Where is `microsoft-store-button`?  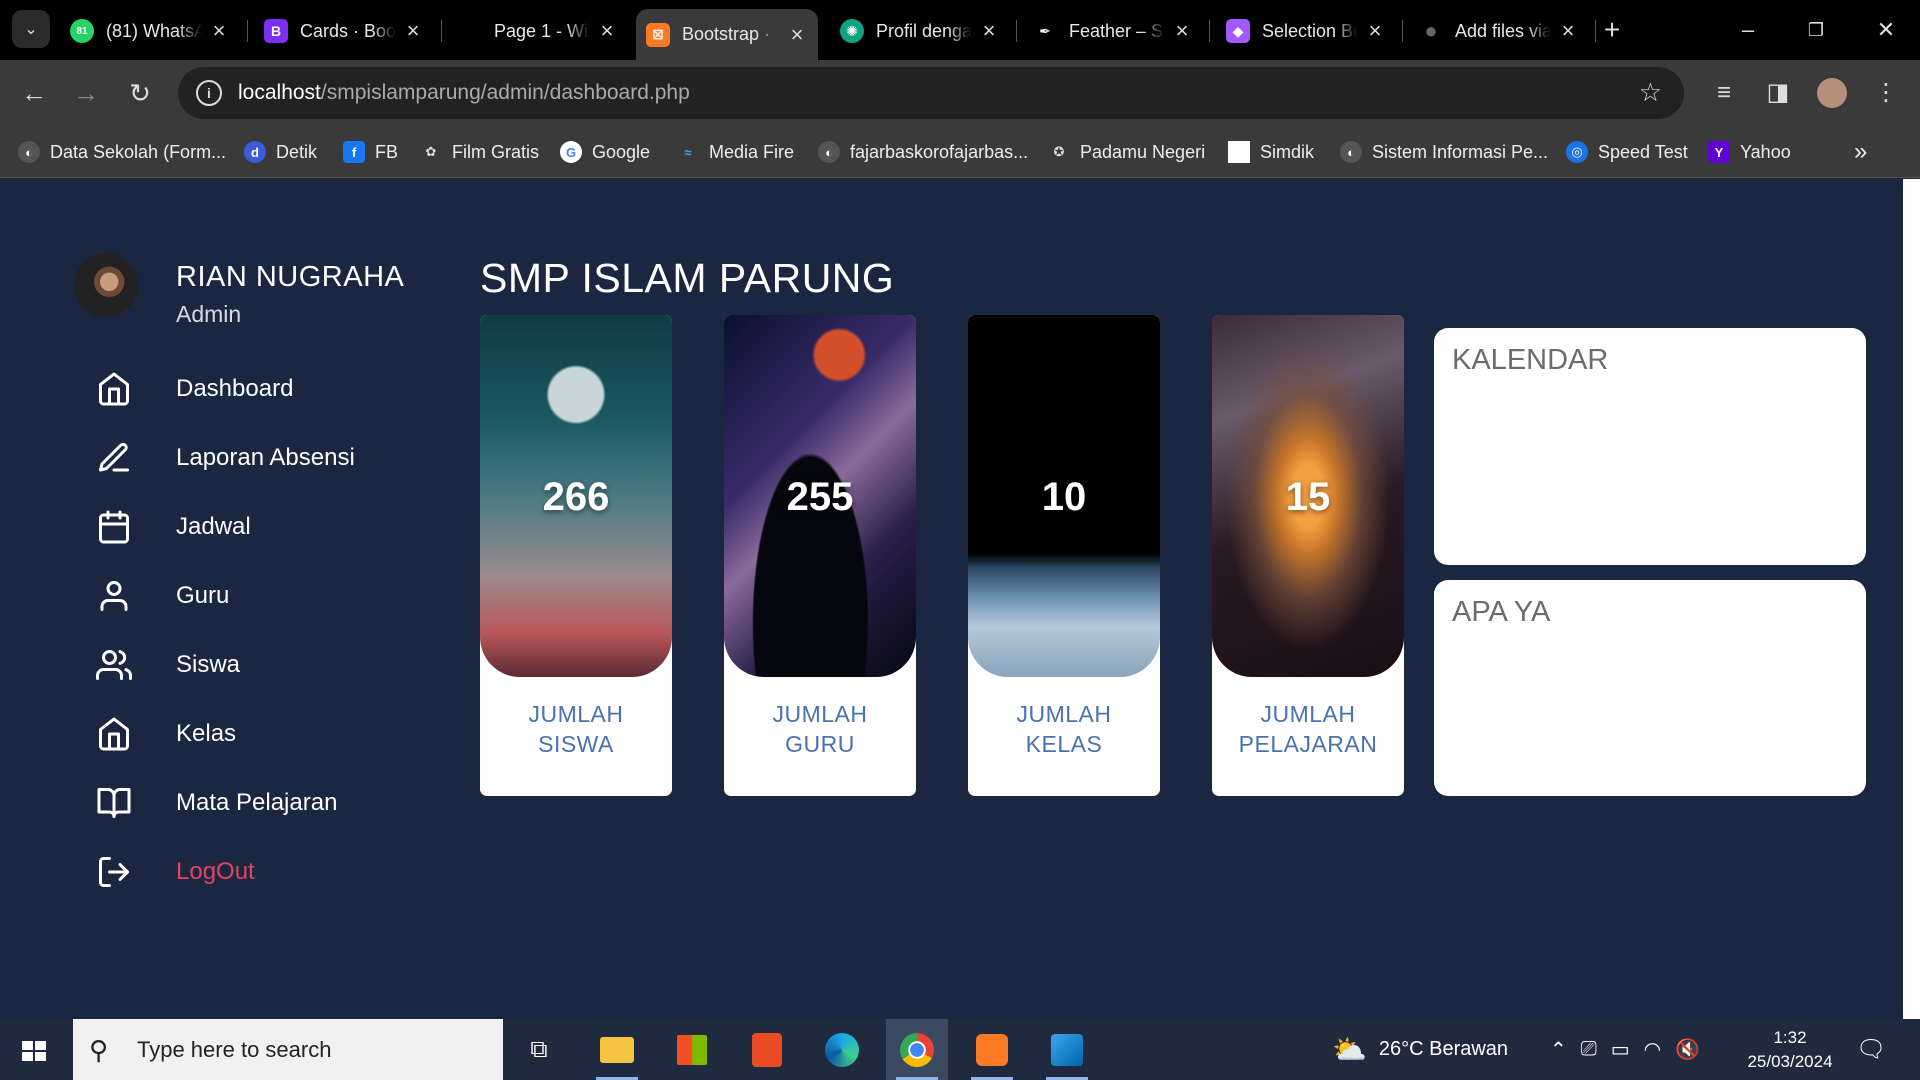 microsoft-store-button is located at coordinates (692, 1049).